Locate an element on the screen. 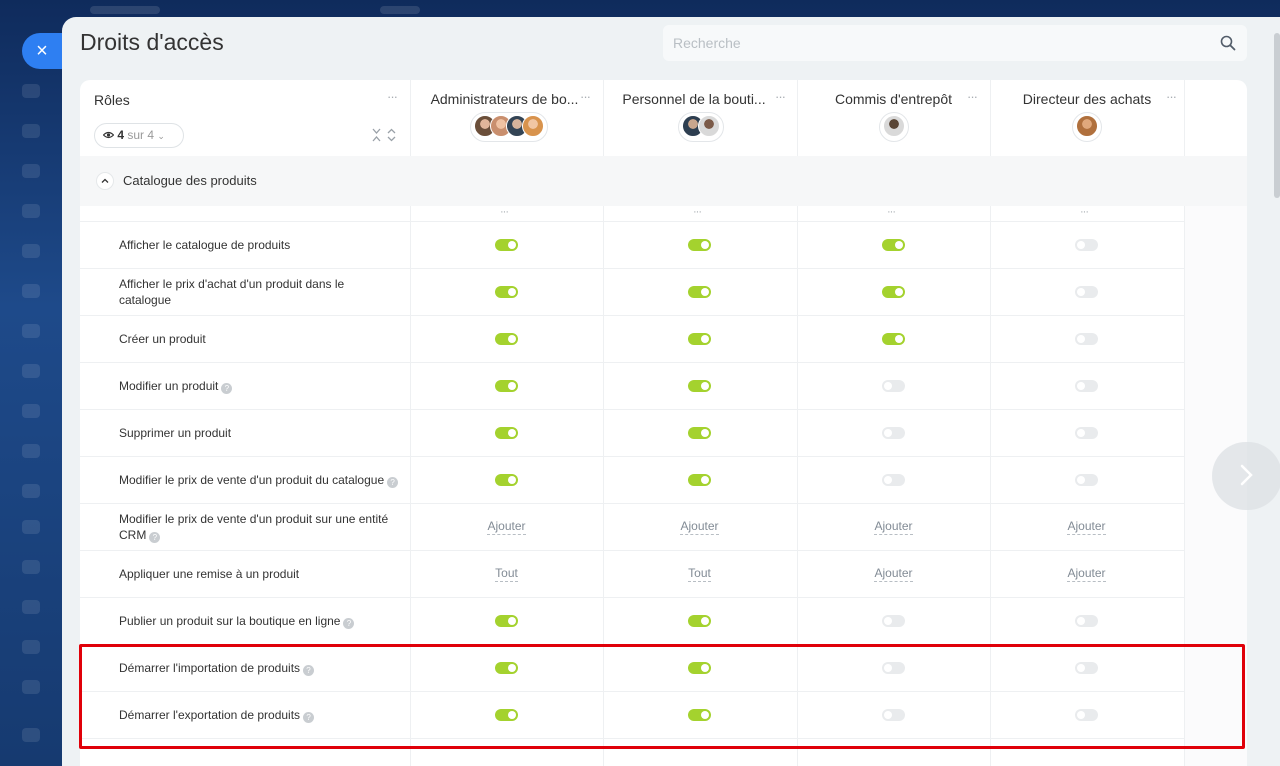 The image size is (1280, 766). column-header-shop-staff: Personnel de la bouti... ··· is located at coordinates (700, 118).